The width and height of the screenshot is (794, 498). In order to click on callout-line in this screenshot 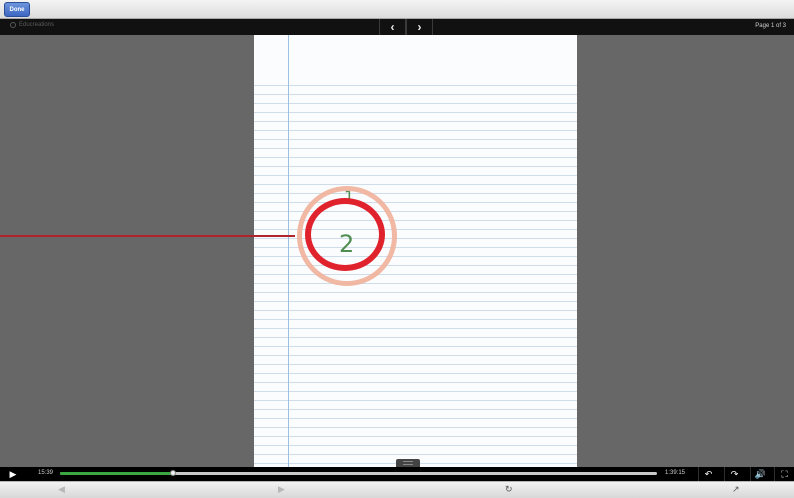, I will do `click(147, 236)`.